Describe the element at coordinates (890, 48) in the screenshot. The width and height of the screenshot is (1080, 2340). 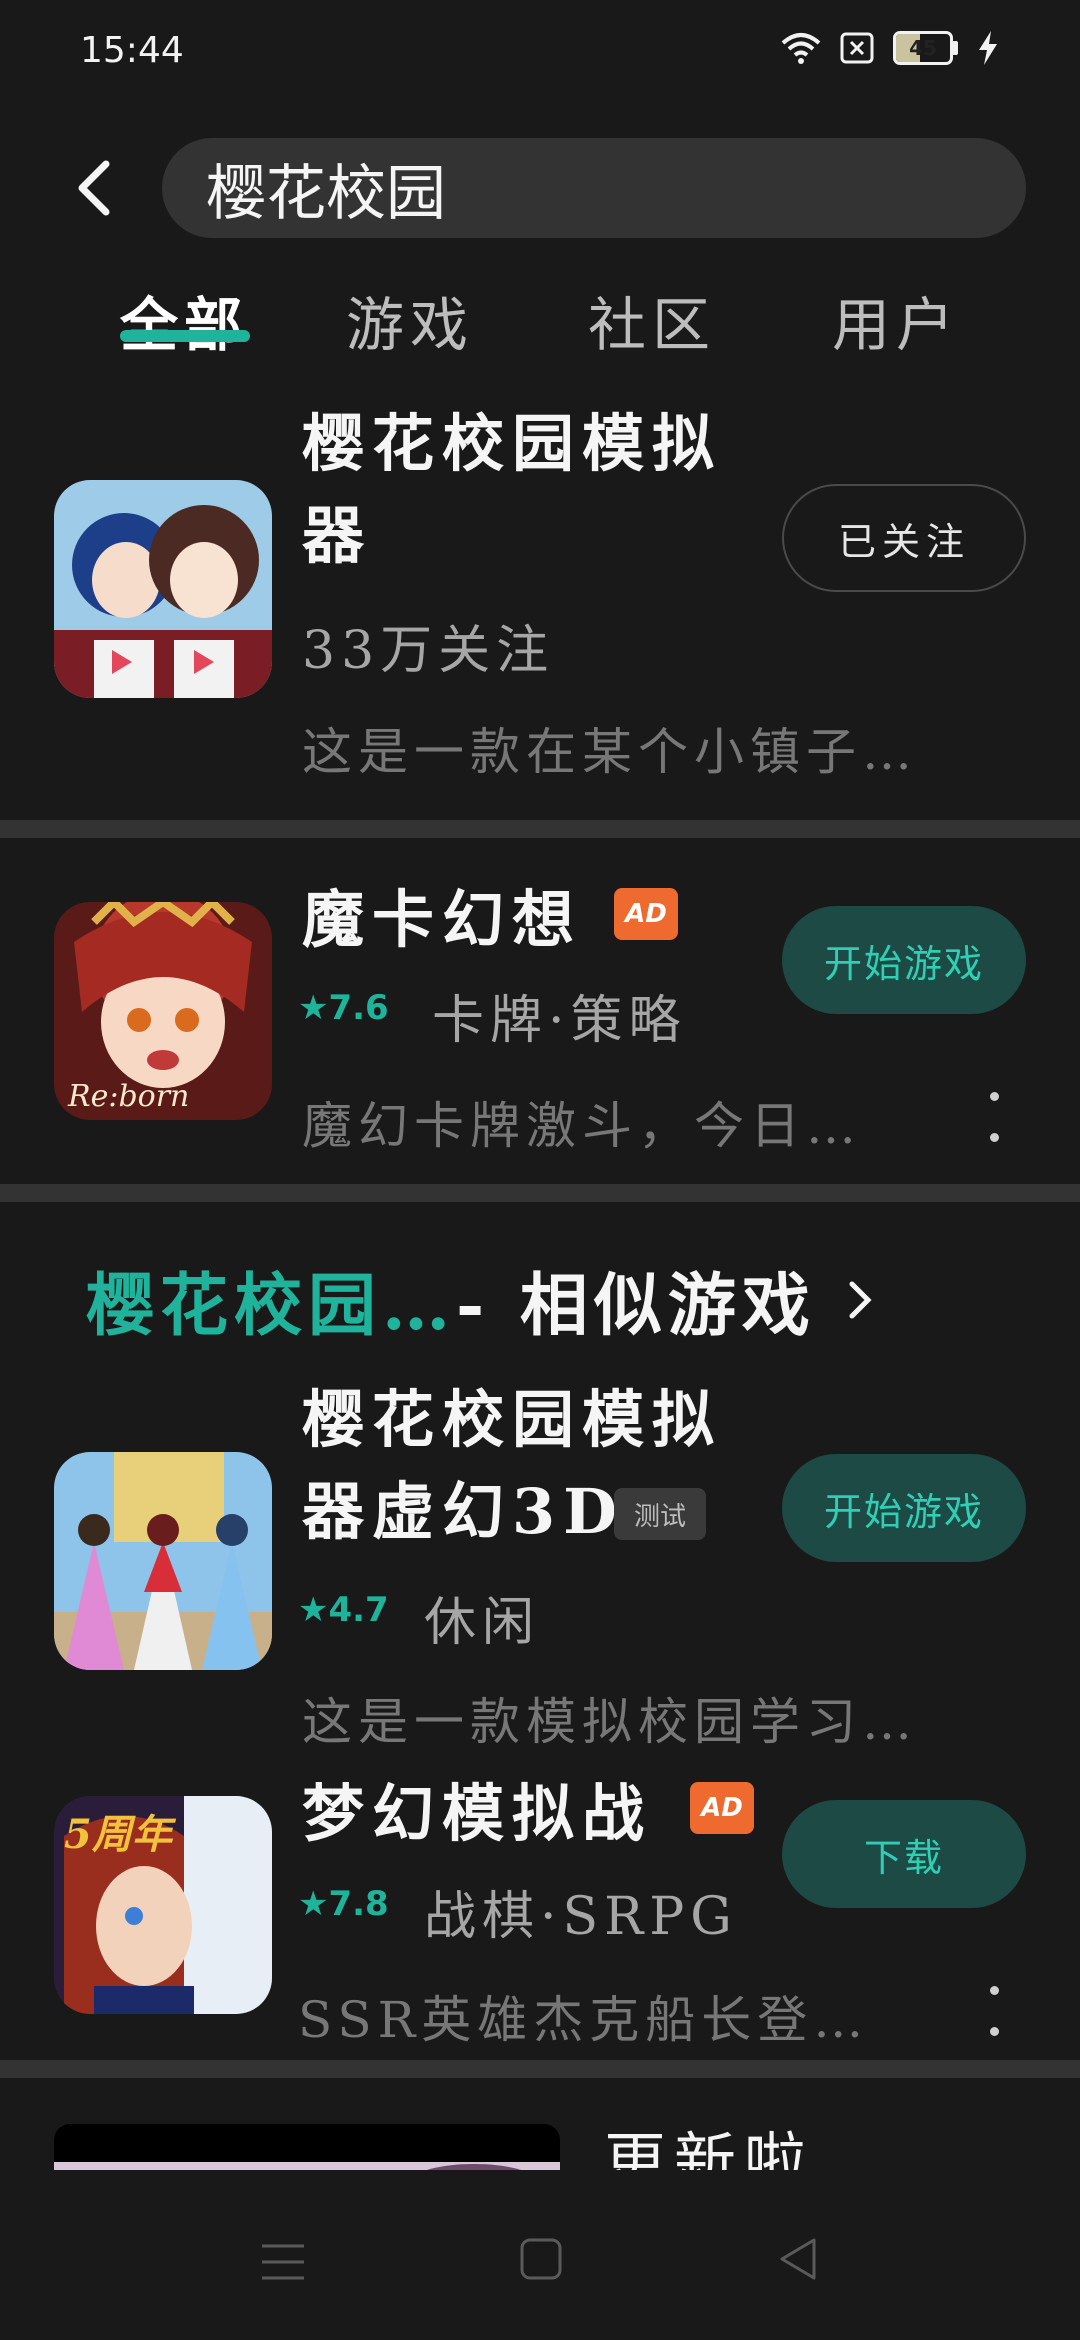
I see `status-icons: 45` at that location.